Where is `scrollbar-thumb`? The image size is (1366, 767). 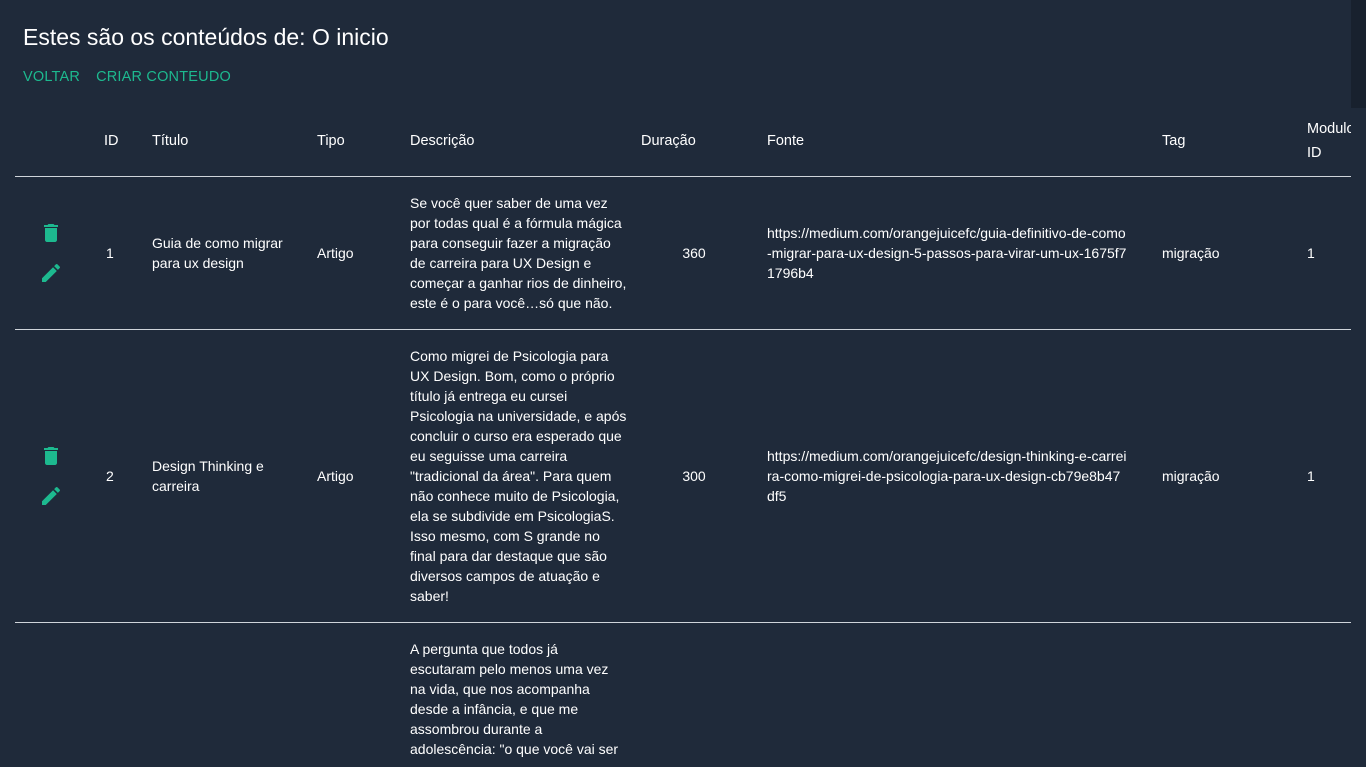
scrollbar-thumb is located at coordinates (1358, 54).